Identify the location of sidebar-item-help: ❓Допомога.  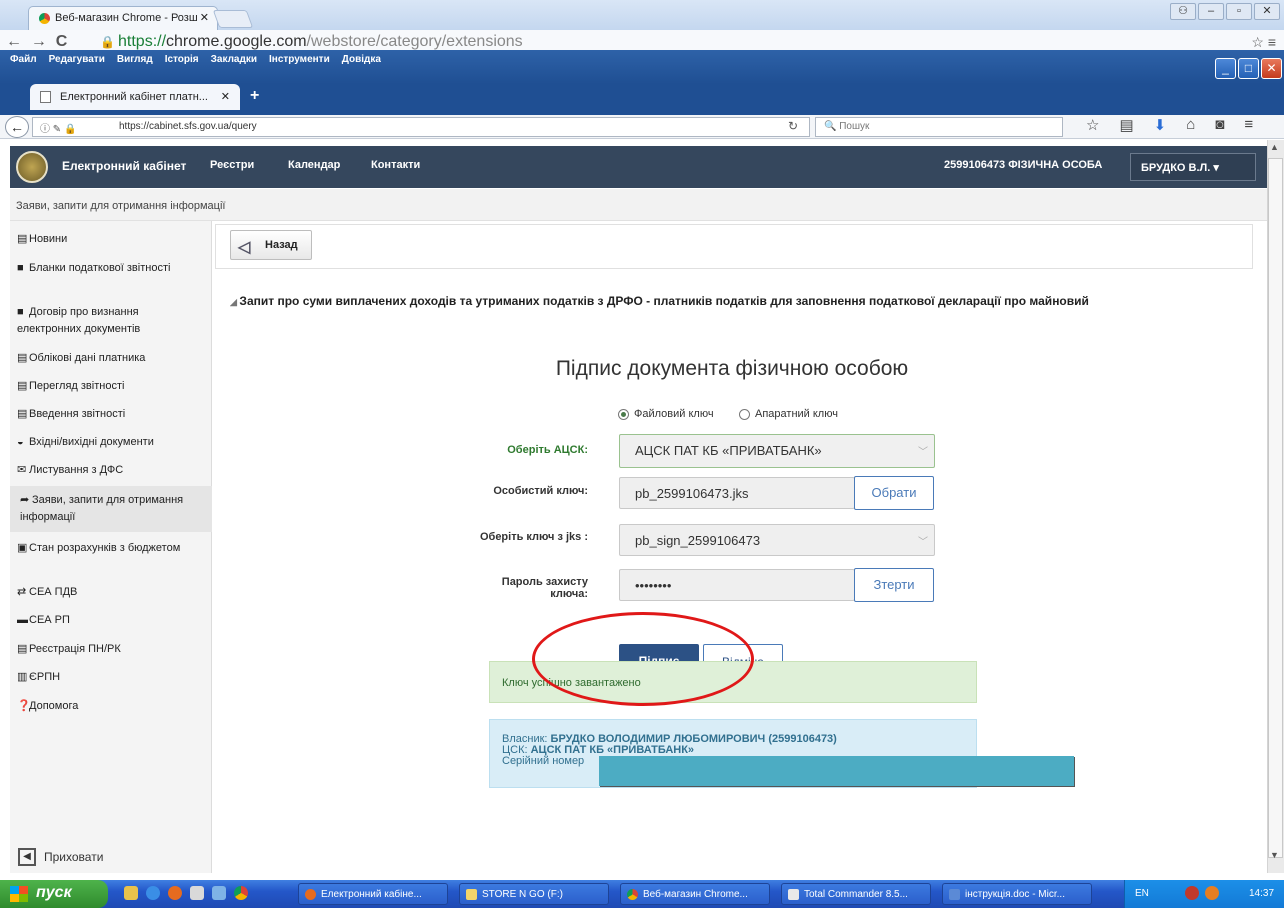
(111, 706).